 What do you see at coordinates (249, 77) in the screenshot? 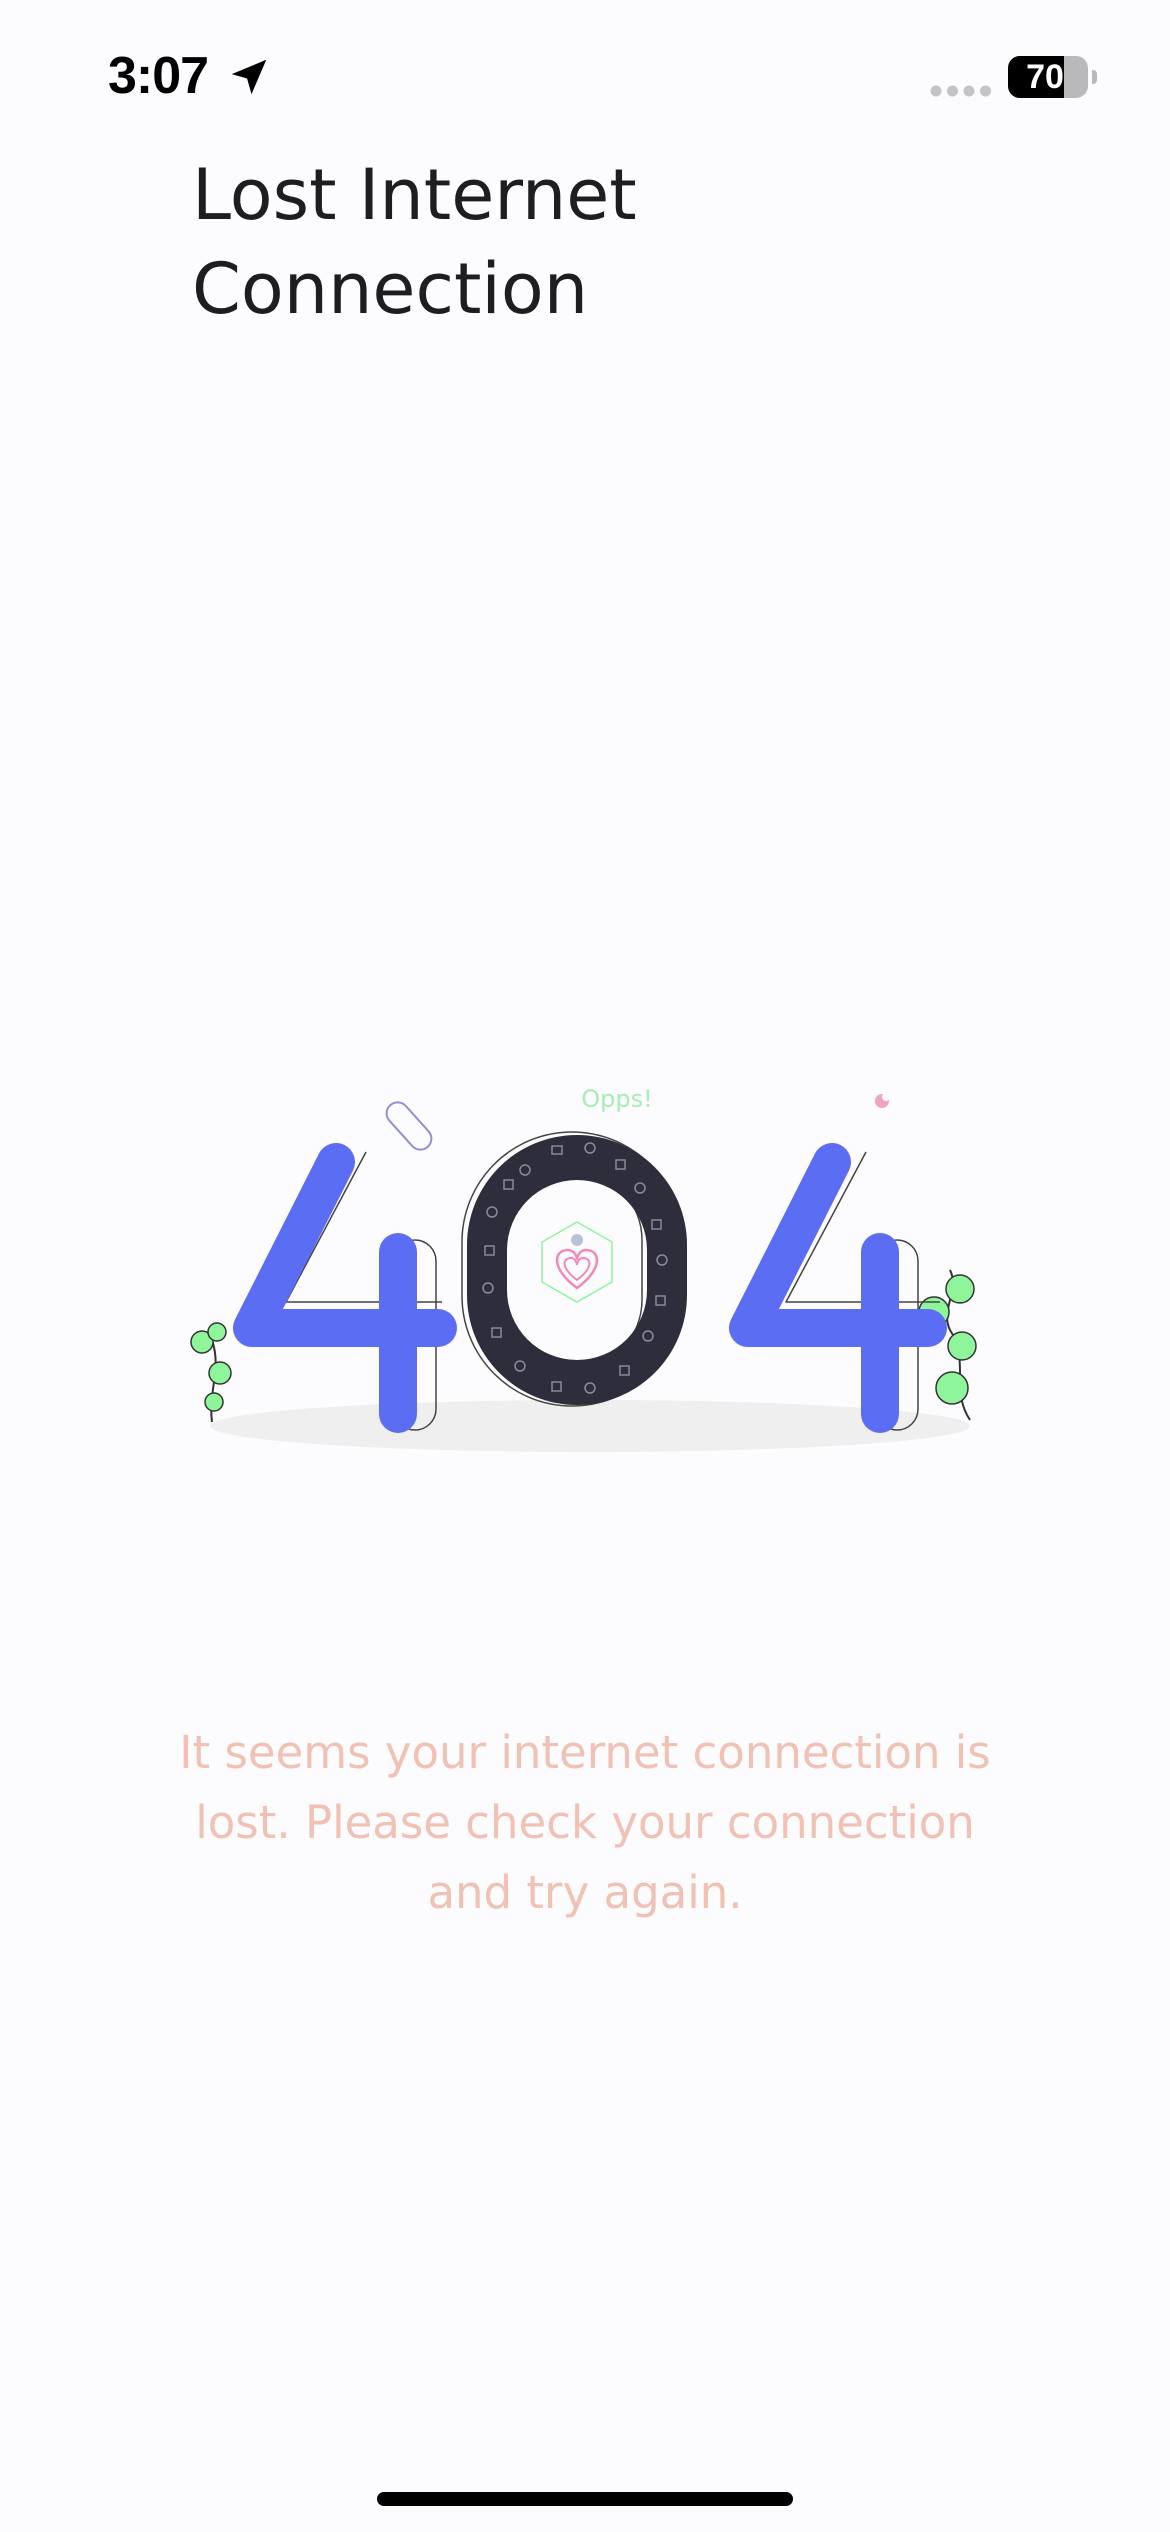
I see `location-arrow-icon` at bounding box center [249, 77].